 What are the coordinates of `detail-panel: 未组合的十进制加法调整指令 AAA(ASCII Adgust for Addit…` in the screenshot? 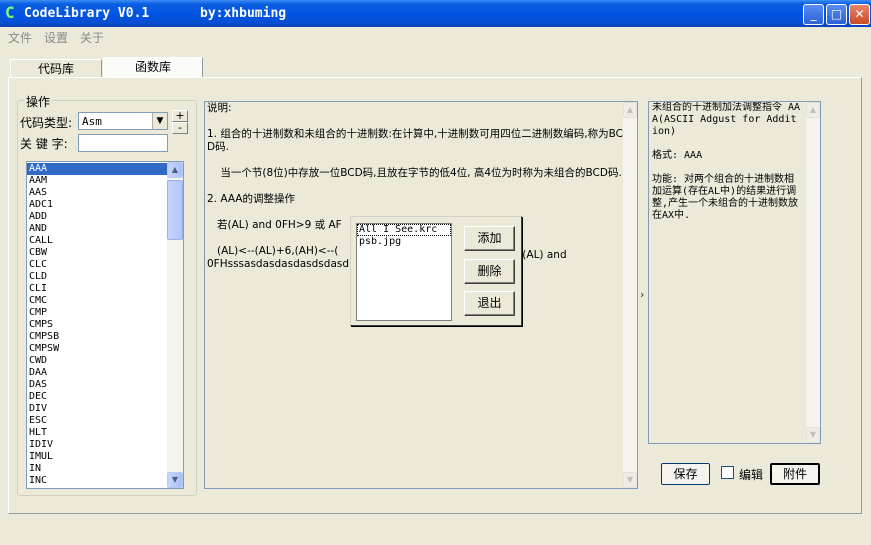 It's located at (734, 272).